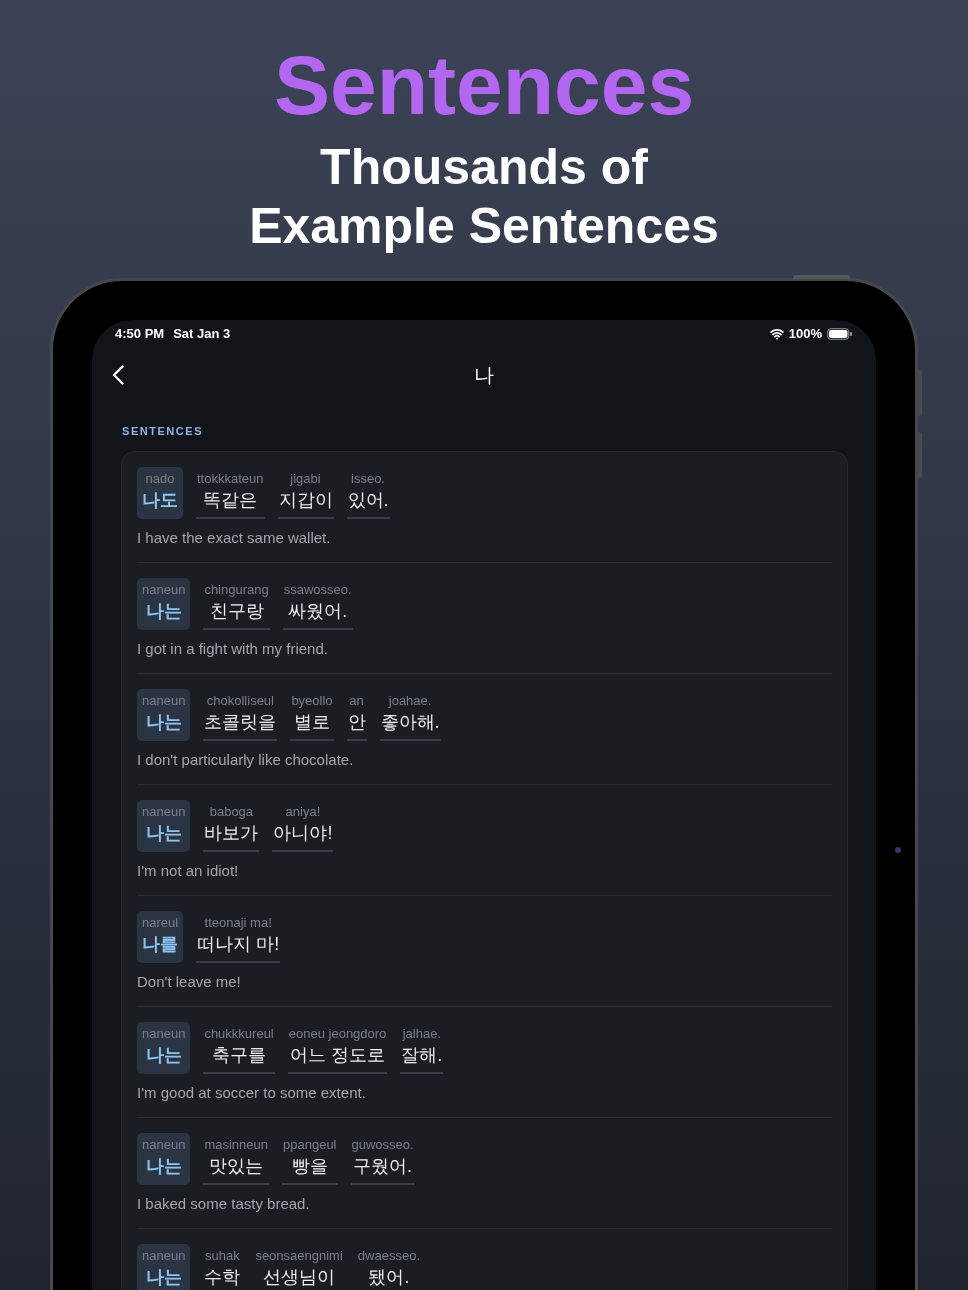  What do you see at coordinates (305, 500) in the screenshot?
I see `korean-word: 지갑이` at bounding box center [305, 500].